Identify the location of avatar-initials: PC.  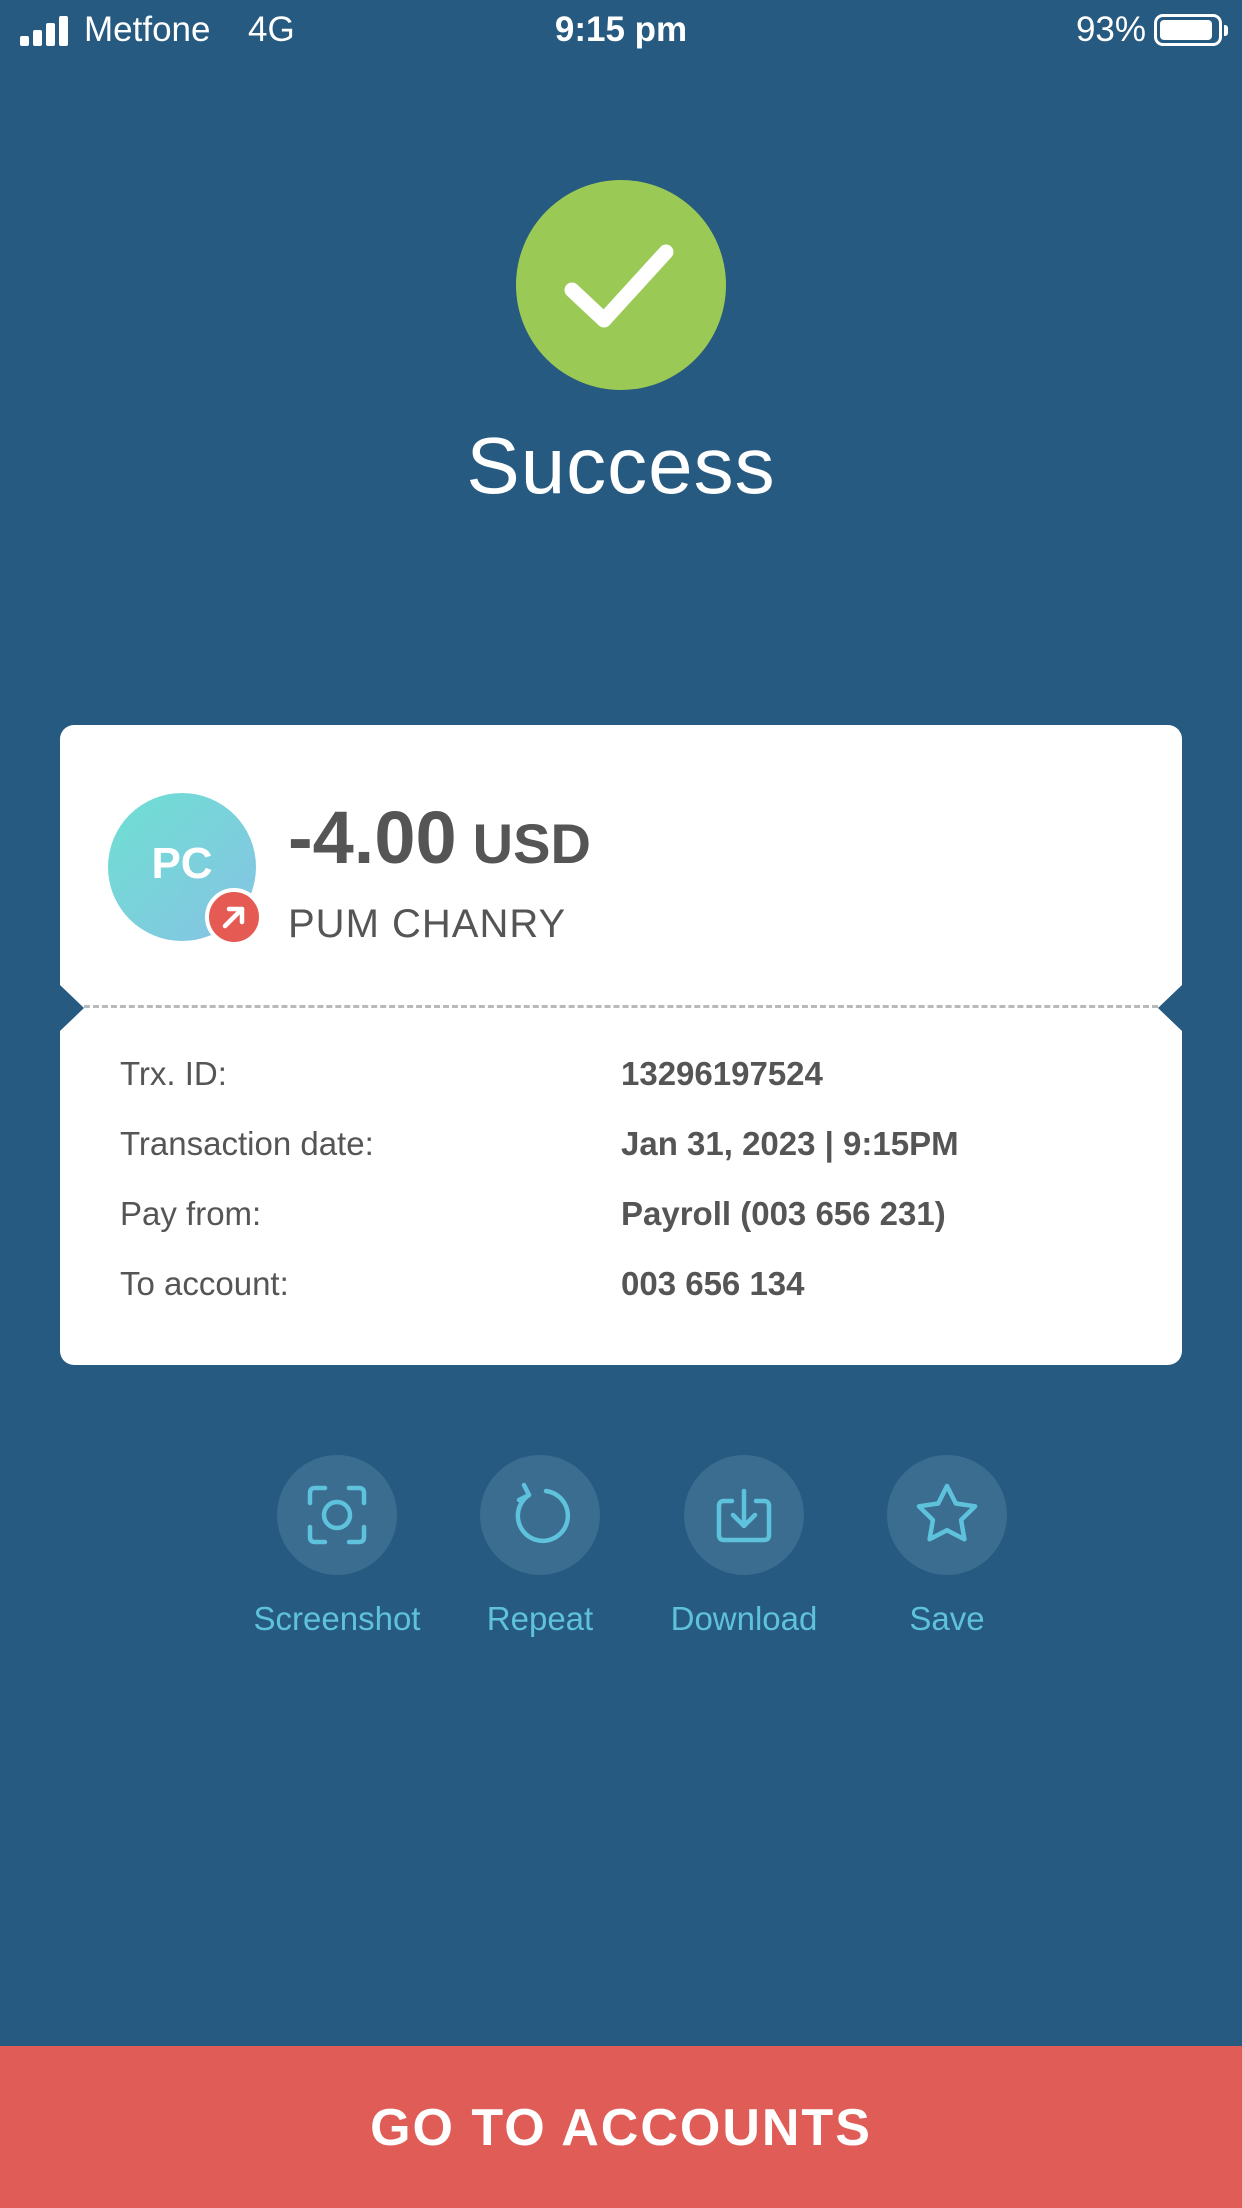
(182, 863).